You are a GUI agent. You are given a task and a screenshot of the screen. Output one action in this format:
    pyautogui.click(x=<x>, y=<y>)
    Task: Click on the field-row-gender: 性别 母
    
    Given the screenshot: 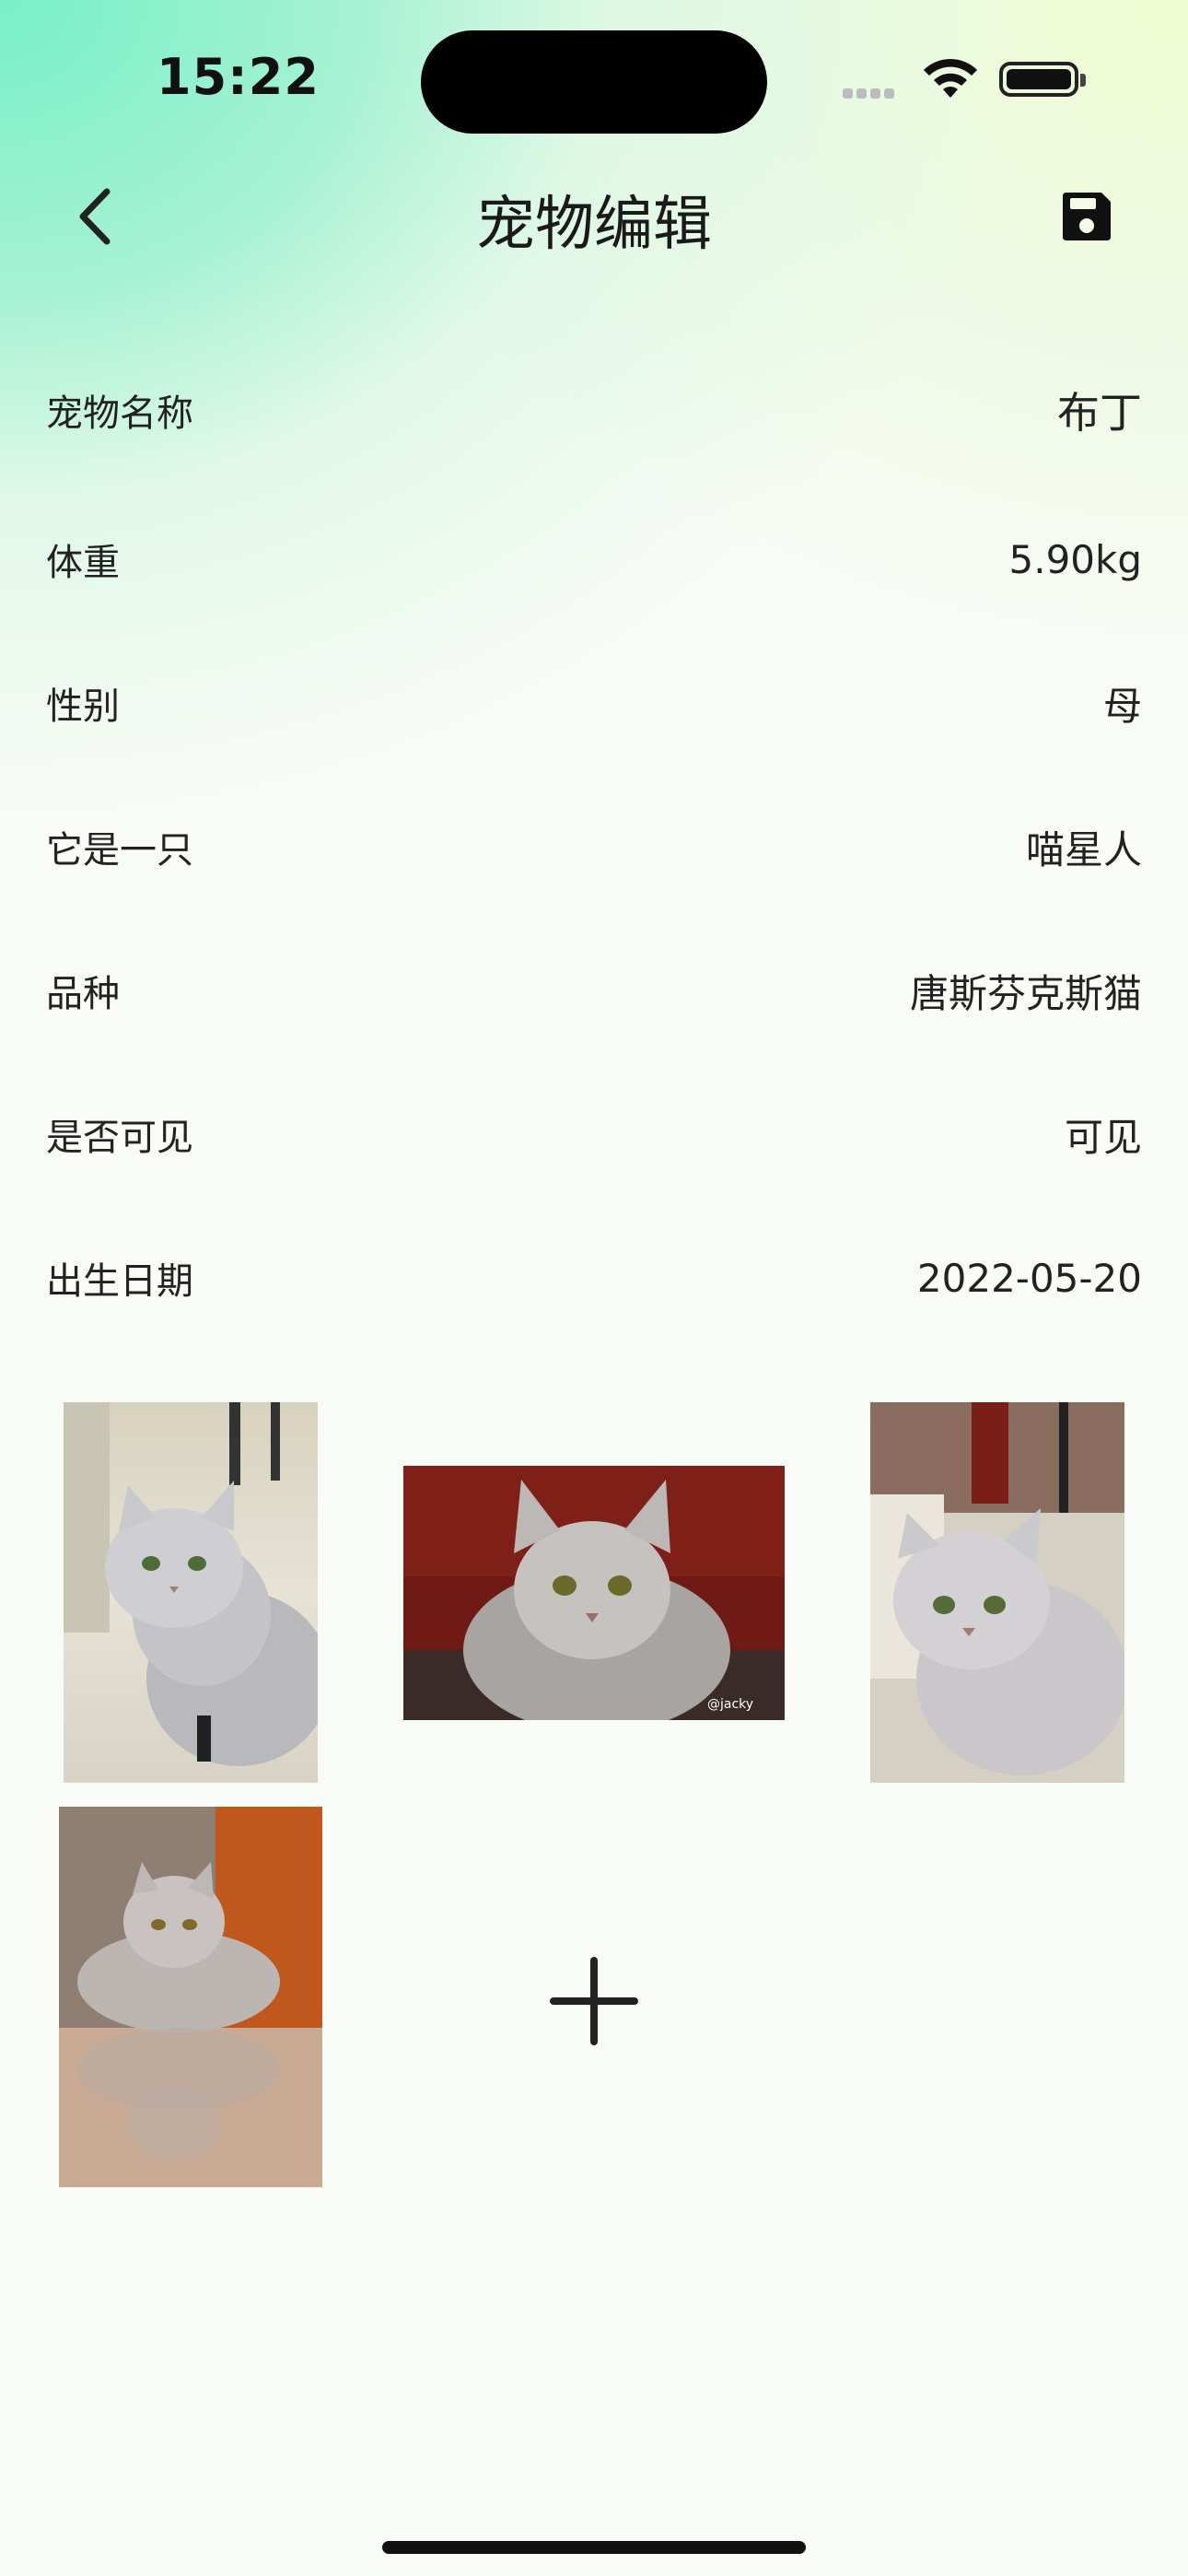 What is the action you would take?
    pyautogui.click(x=594, y=703)
    